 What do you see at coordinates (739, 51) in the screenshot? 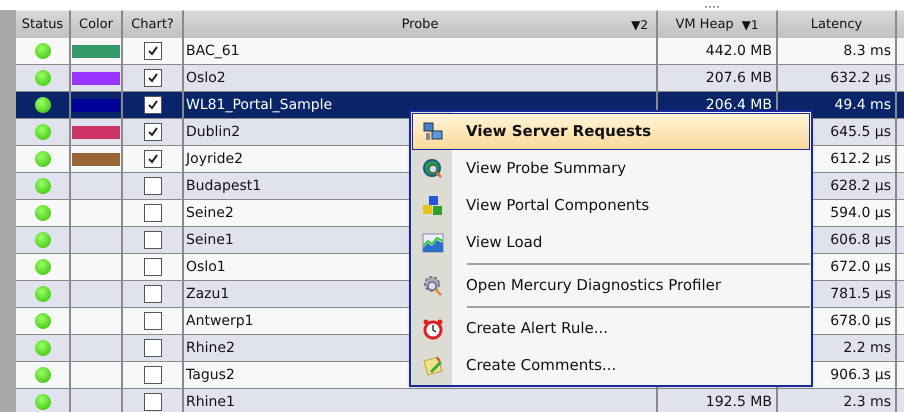
I see `table-cell-text: 442.0 MB` at bounding box center [739, 51].